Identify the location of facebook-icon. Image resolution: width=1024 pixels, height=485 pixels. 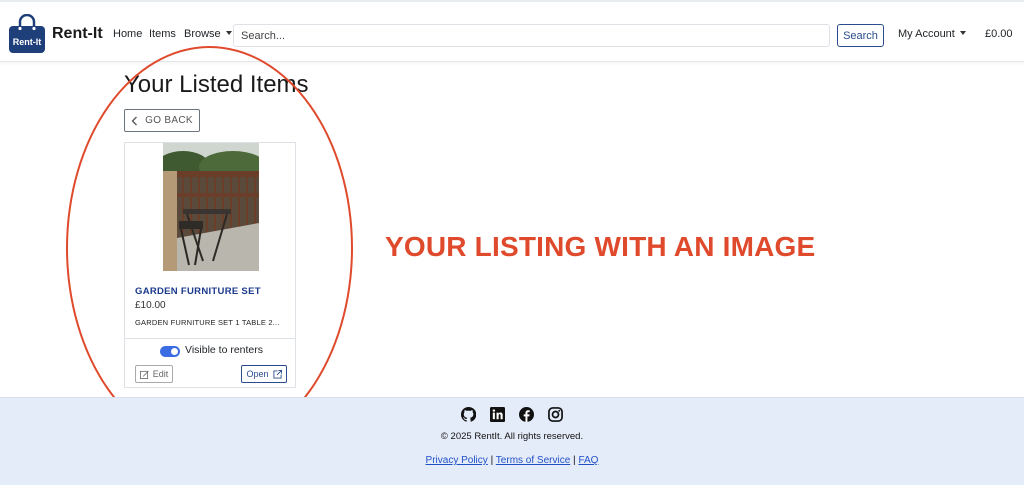
(526, 414).